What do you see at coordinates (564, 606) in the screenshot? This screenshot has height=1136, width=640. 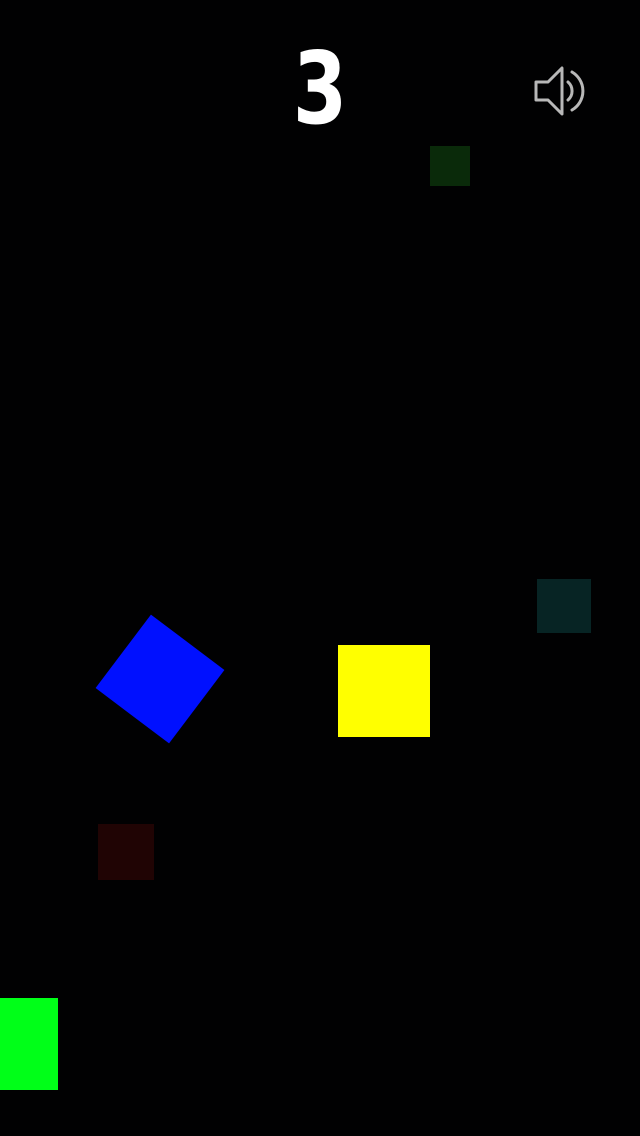 I see `faint-teal-tile` at bounding box center [564, 606].